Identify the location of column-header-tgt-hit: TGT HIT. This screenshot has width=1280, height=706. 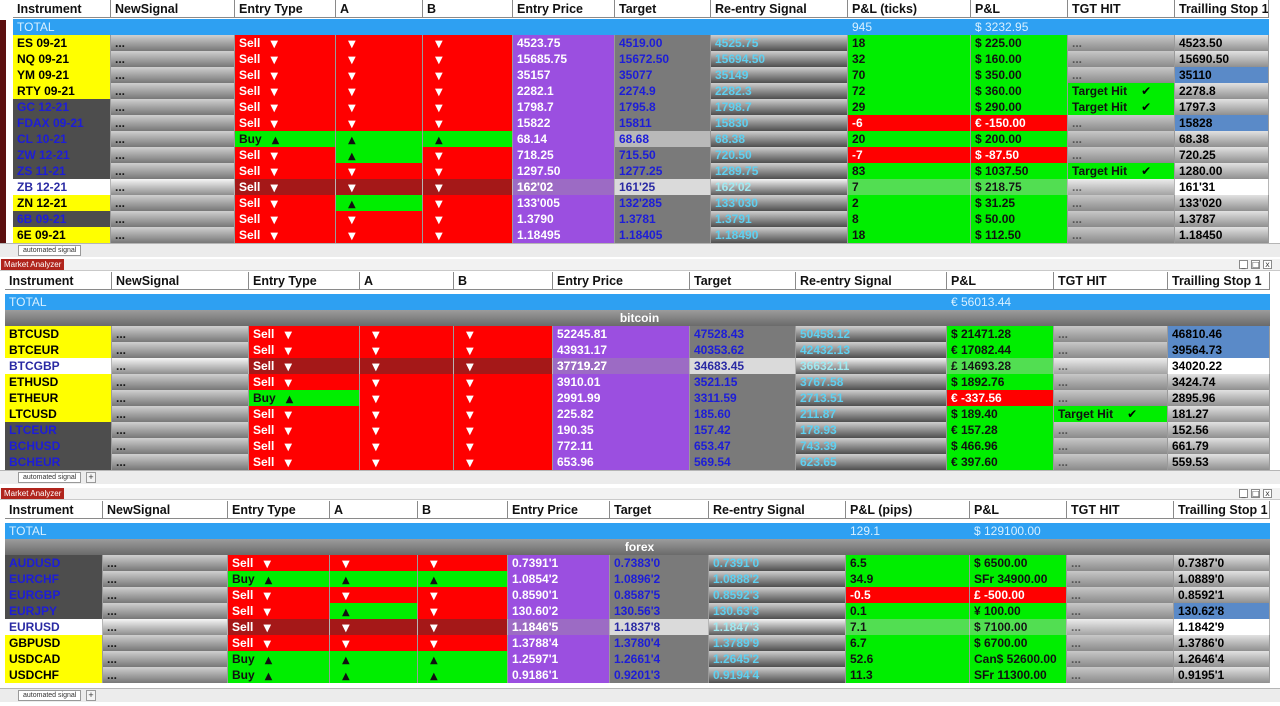
(1111, 281).